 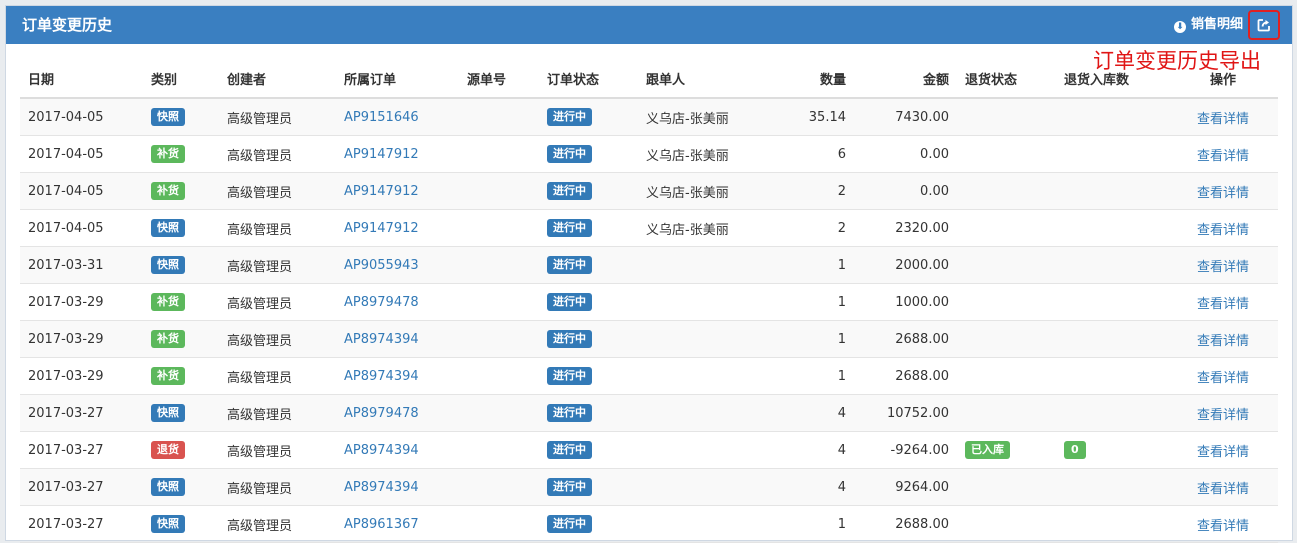 What do you see at coordinates (922, 376) in the screenshot?
I see `amount-text: 2688.00` at bounding box center [922, 376].